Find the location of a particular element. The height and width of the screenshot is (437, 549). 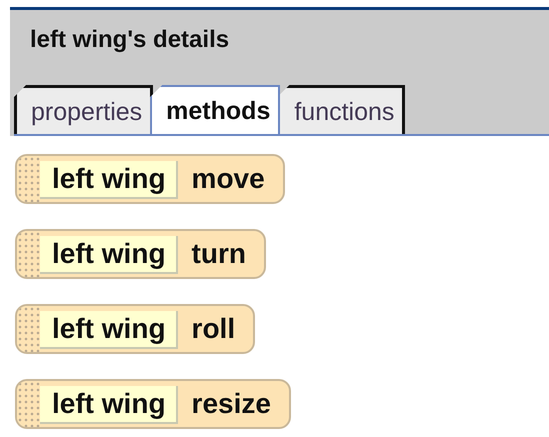

tab: properties is located at coordinates (84, 109).